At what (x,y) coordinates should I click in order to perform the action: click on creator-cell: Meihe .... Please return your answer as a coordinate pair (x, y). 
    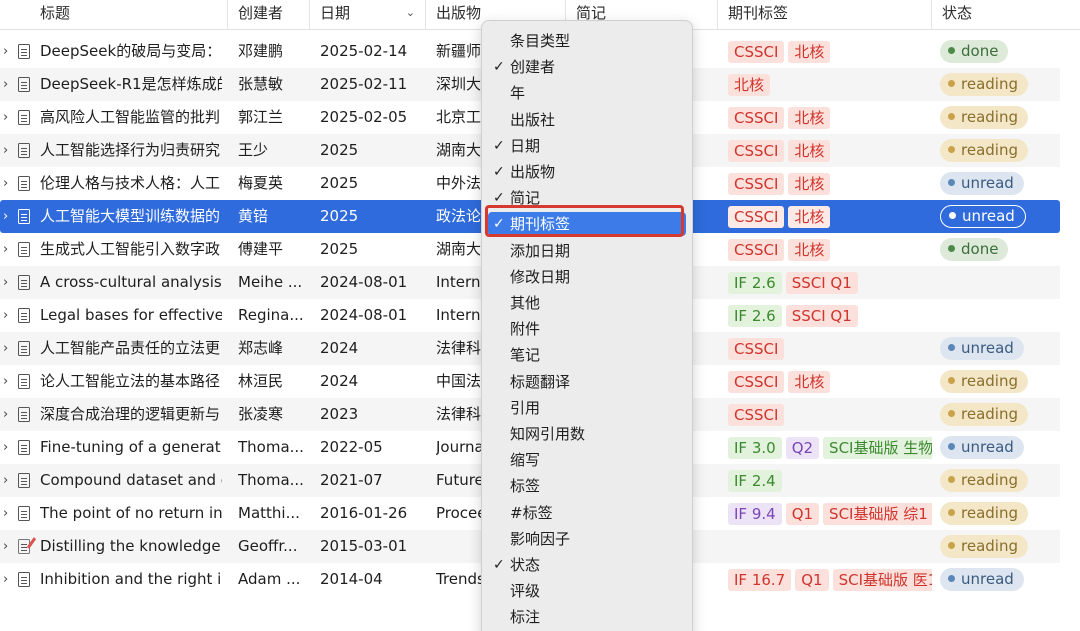
    Looking at the image, I should click on (270, 282).